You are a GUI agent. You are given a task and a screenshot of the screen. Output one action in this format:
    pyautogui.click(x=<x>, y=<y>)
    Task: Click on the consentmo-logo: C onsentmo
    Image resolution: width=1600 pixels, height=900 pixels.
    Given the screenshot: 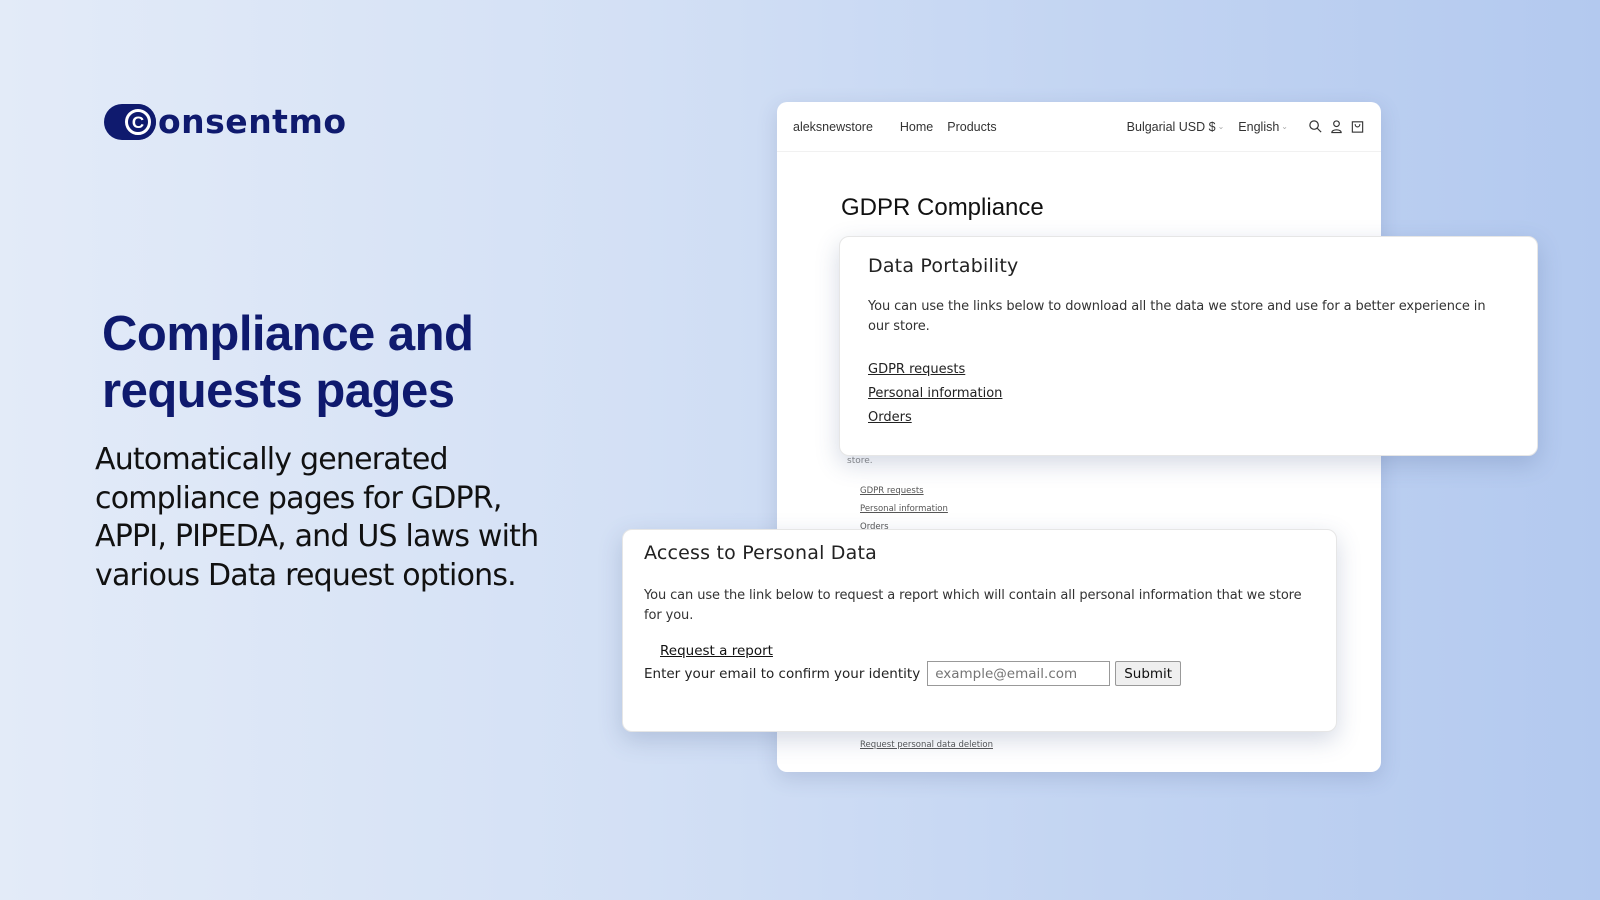 What is the action you would take?
    pyautogui.click(x=225, y=122)
    